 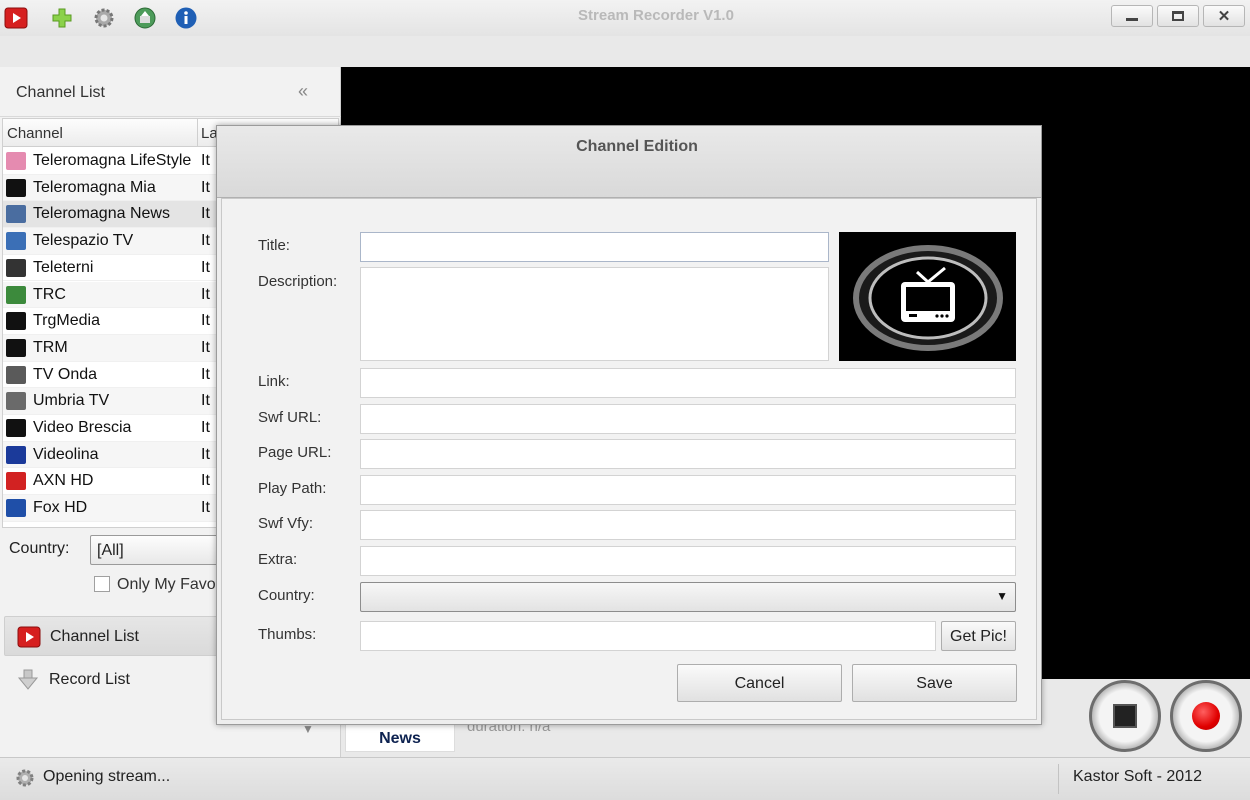 I want to click on favorites-label: Only My Favo, so click(x=166, y=584).